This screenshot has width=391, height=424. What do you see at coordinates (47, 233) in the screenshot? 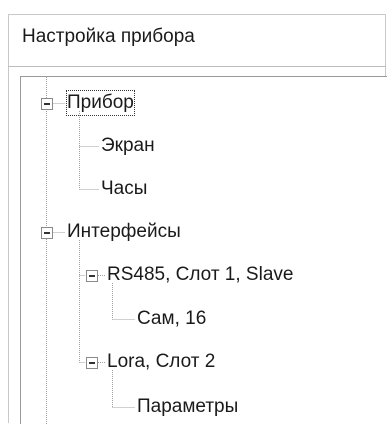
I see `collapse-toggle-interfaces` at bounding box center [47, 233].